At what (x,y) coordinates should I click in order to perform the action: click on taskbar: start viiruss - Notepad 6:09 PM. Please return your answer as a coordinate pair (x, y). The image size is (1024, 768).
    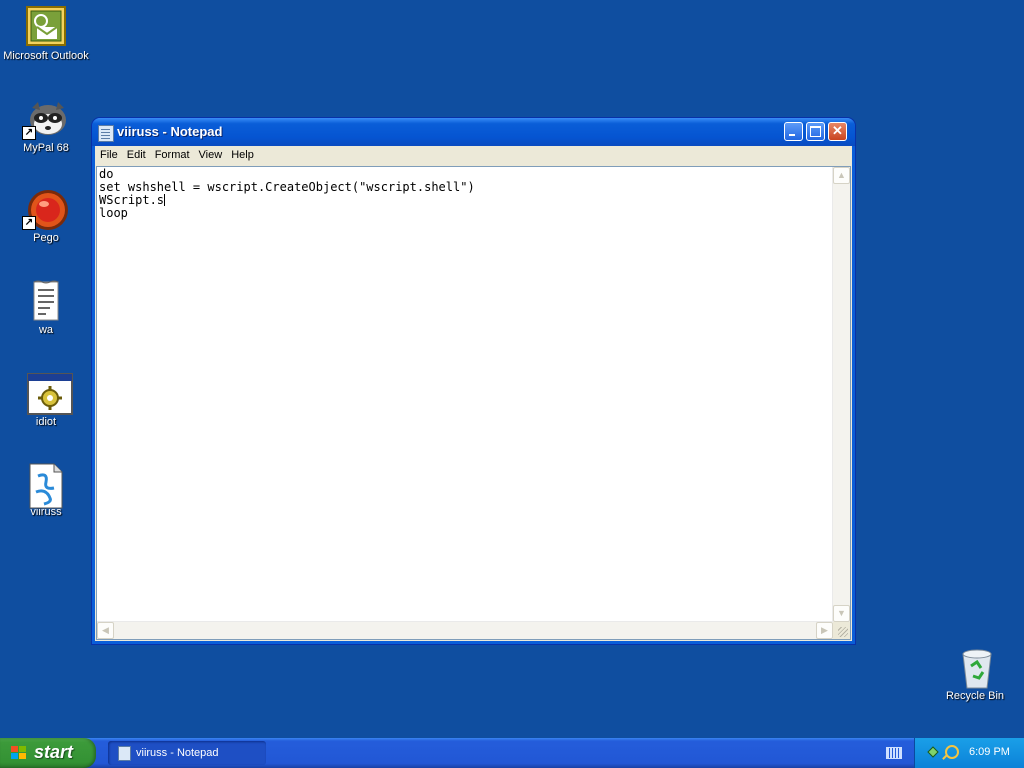
    Looking at the image, I should click on (512, 753).